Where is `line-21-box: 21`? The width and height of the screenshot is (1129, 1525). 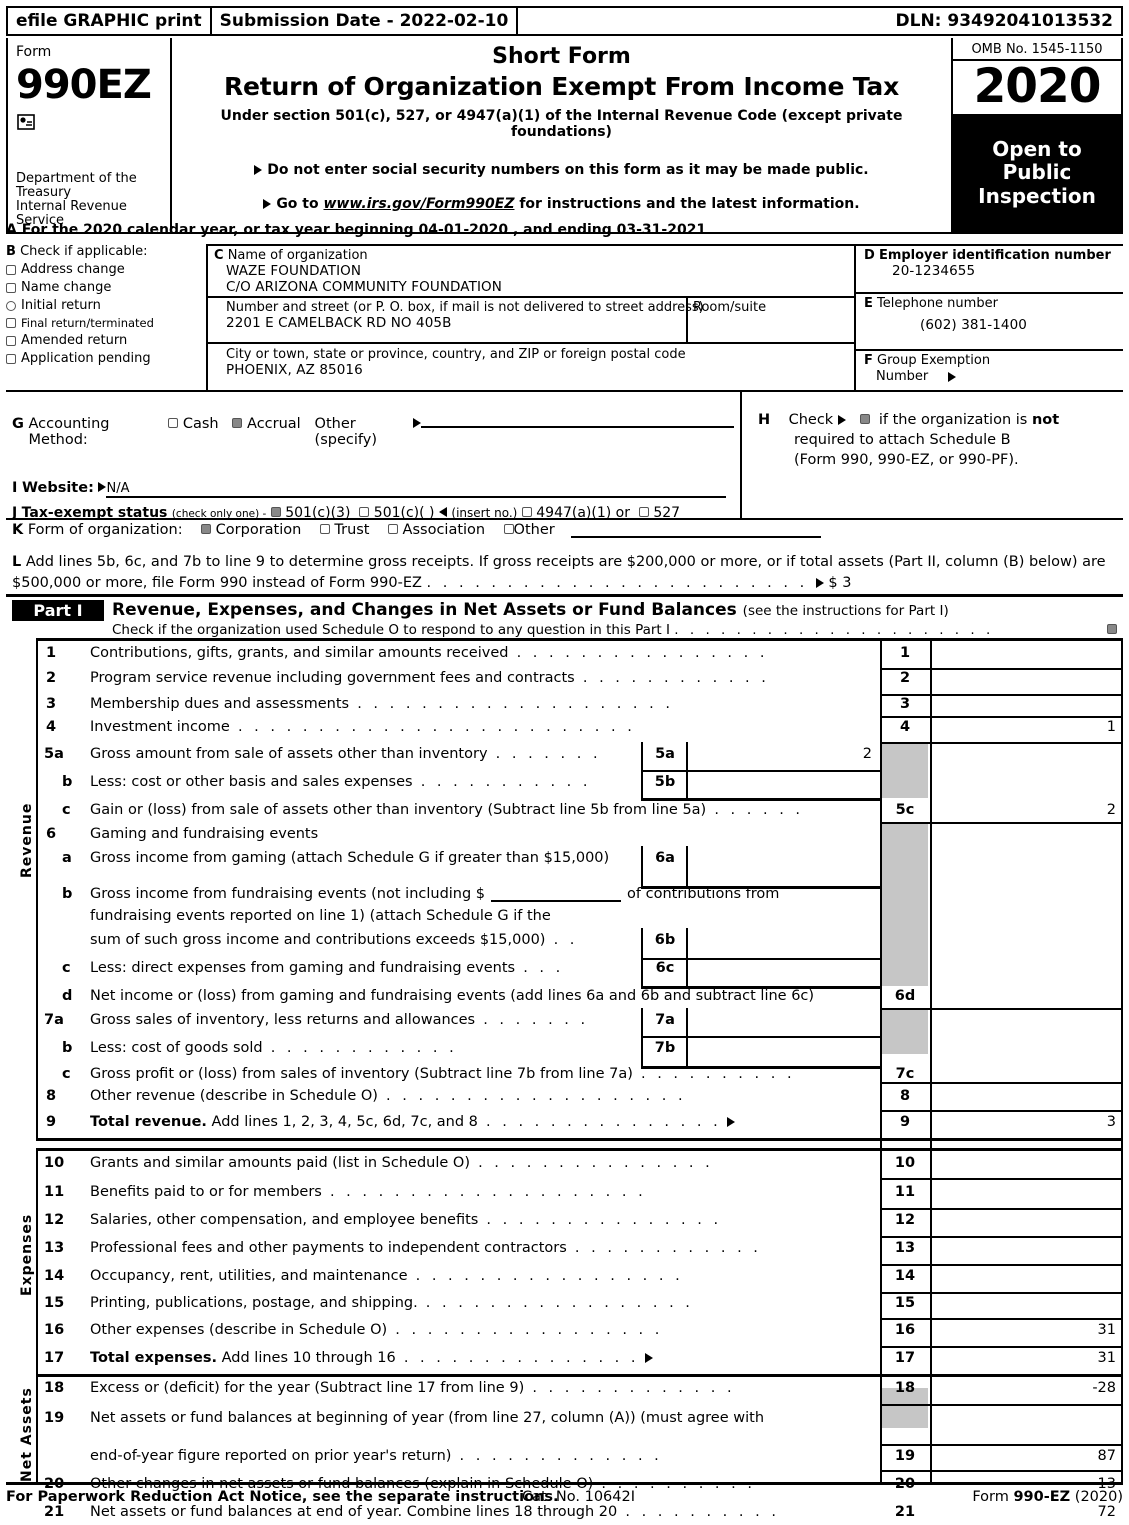
line-21-box: 21 is located at coordinates (905, 1512).